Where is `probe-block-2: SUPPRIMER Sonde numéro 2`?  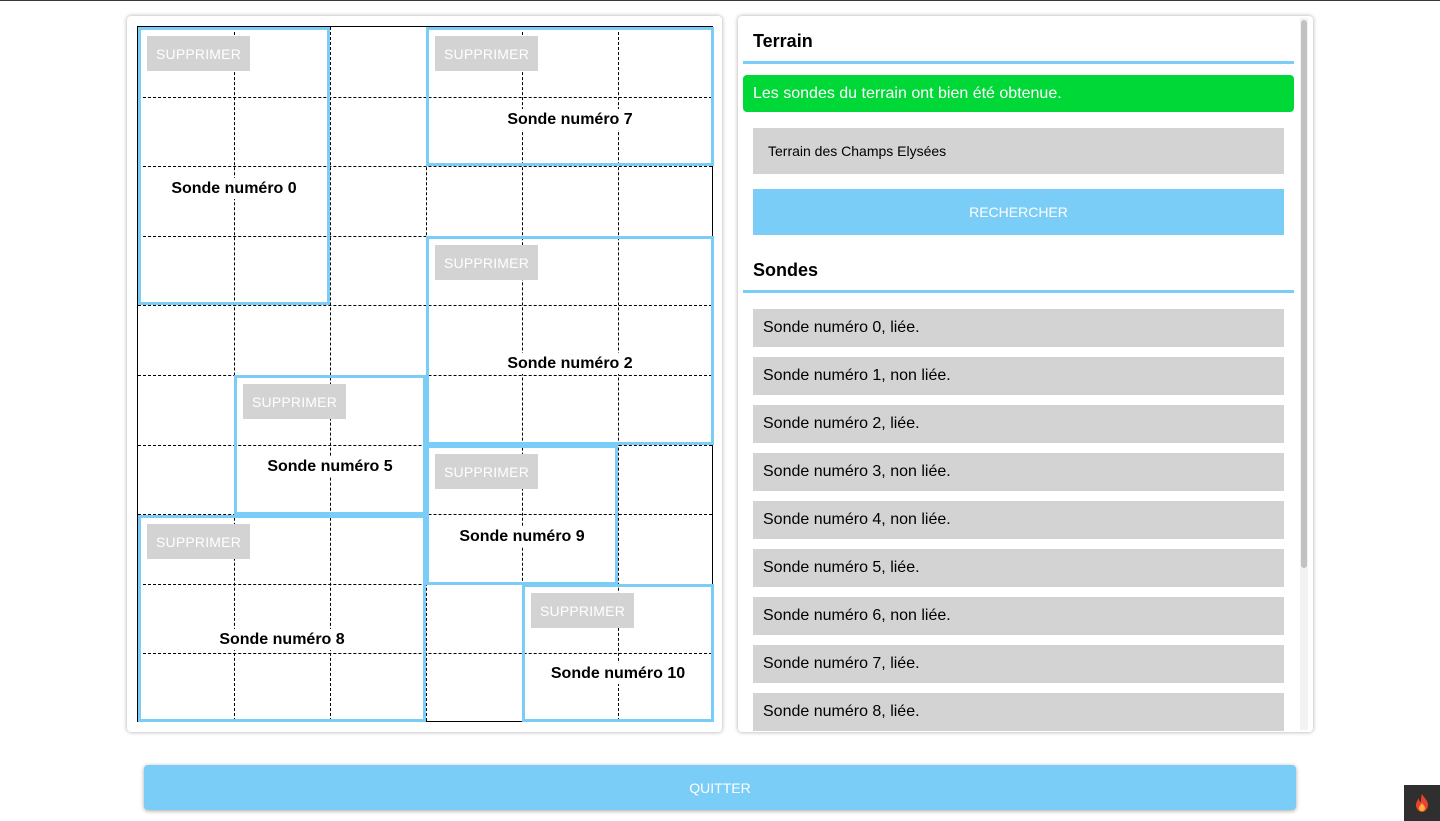 probe-block-2: SUPPRIMER Sonde numéro 2 is located at coordinates (570, 340).